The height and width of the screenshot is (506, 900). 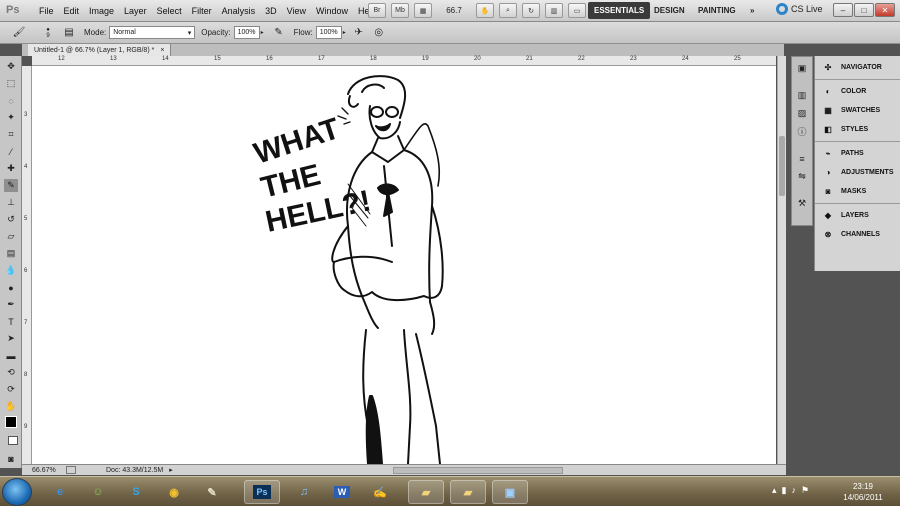 I want to click on panel-adjustments: ◑ ADJUSTMENTS, so click(x=857, y=172).